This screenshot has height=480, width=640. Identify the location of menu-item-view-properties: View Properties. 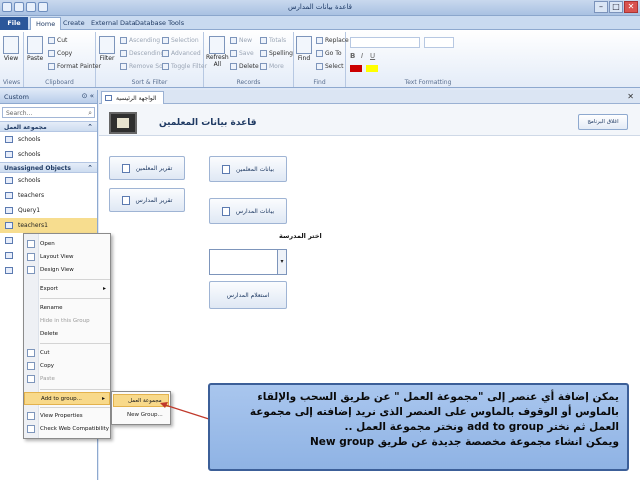
(67, 416).